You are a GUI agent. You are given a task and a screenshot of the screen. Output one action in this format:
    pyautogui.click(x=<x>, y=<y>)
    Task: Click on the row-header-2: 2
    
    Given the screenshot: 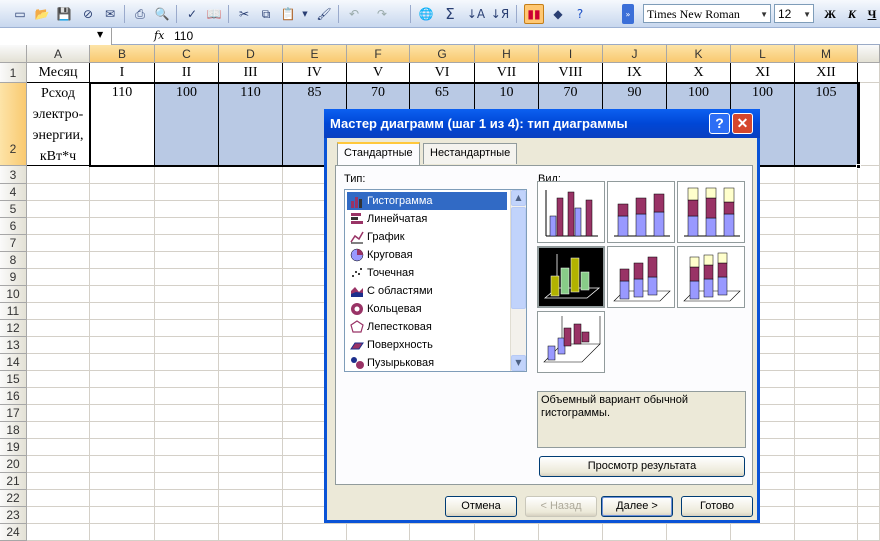 What is the action you would take?
    pyautogui.click(x=13, y=124)
    